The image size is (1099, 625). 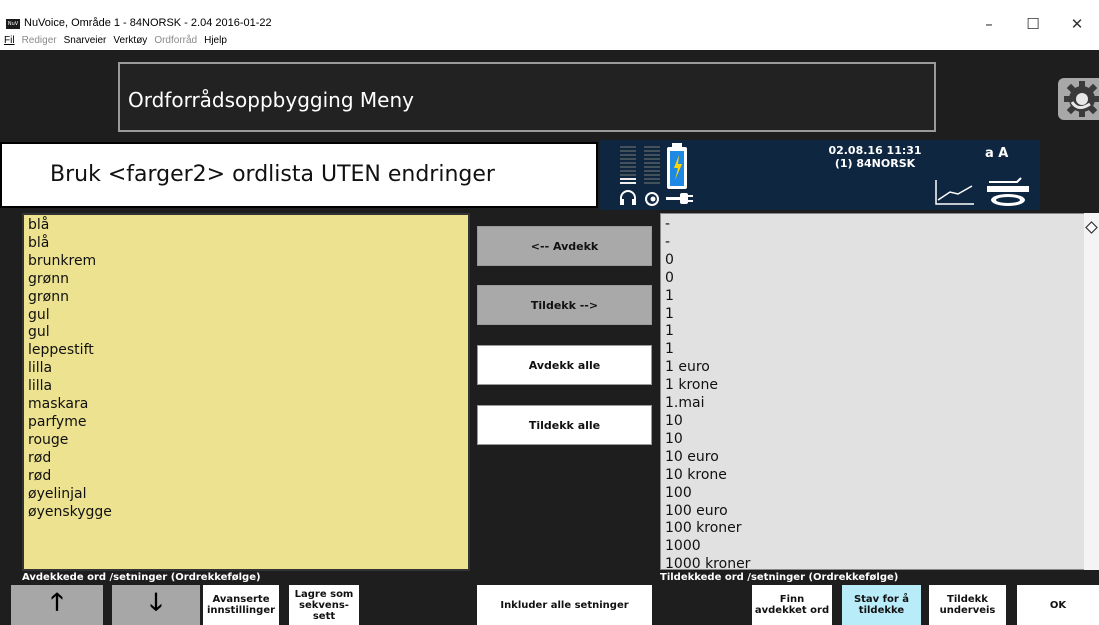 I want to click on battery-icon, so click(x=677, y=166).